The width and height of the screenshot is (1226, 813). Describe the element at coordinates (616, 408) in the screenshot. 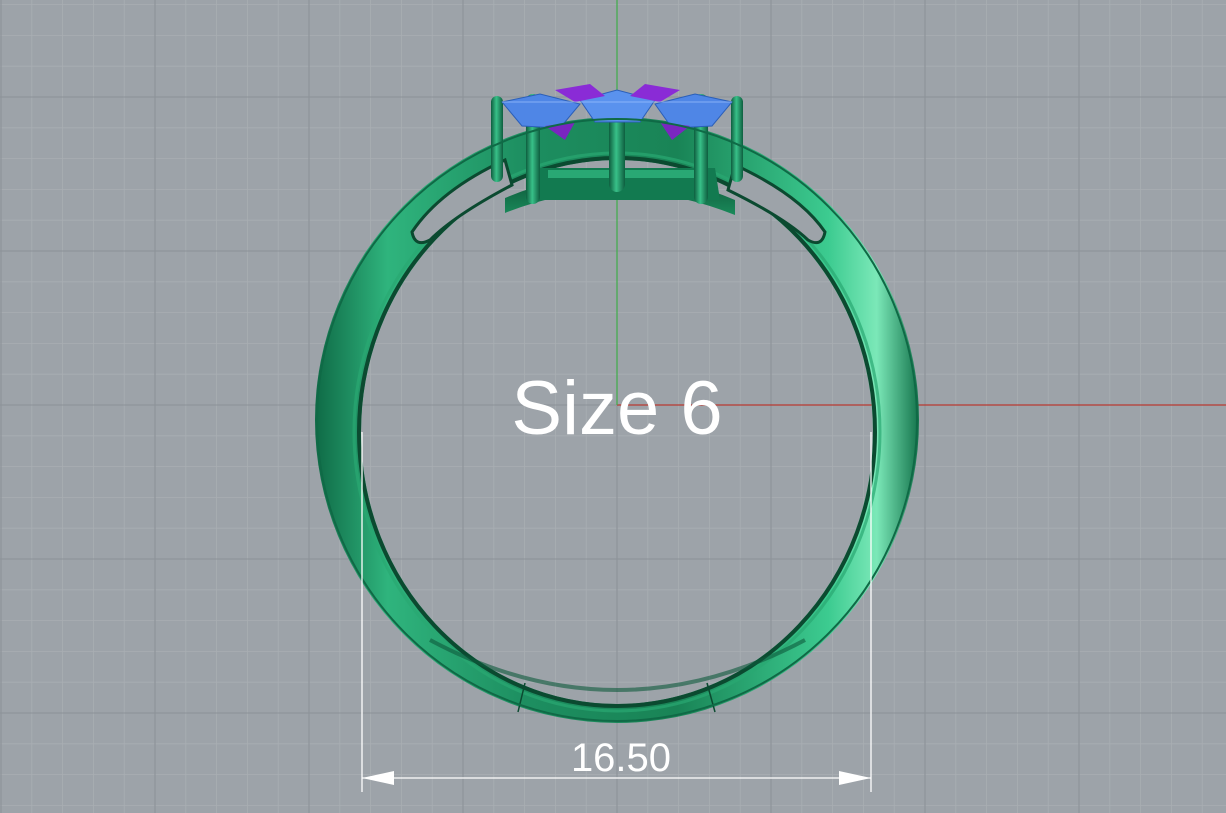

I see `size-label: Size 6` at that location.